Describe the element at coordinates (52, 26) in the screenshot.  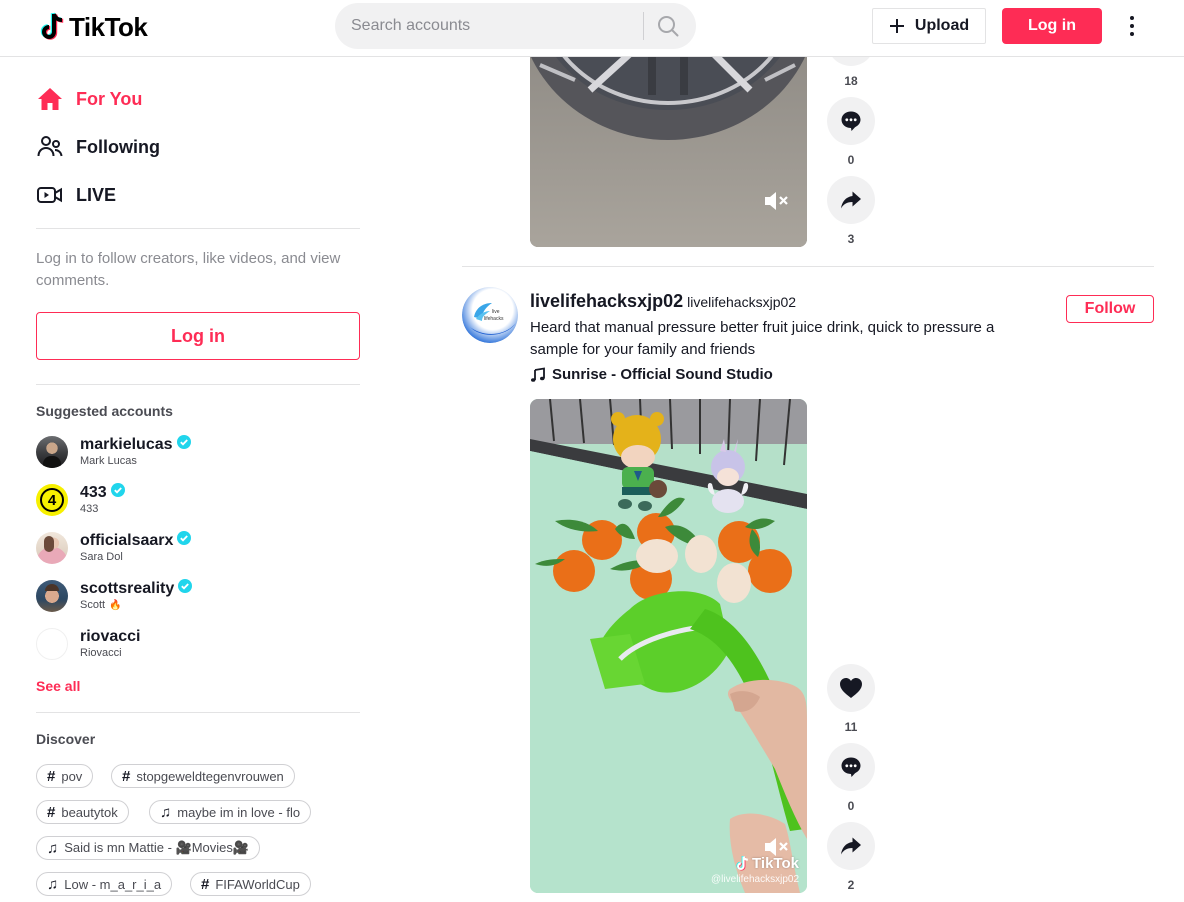
I see `tiktok-note-icon` at that location.